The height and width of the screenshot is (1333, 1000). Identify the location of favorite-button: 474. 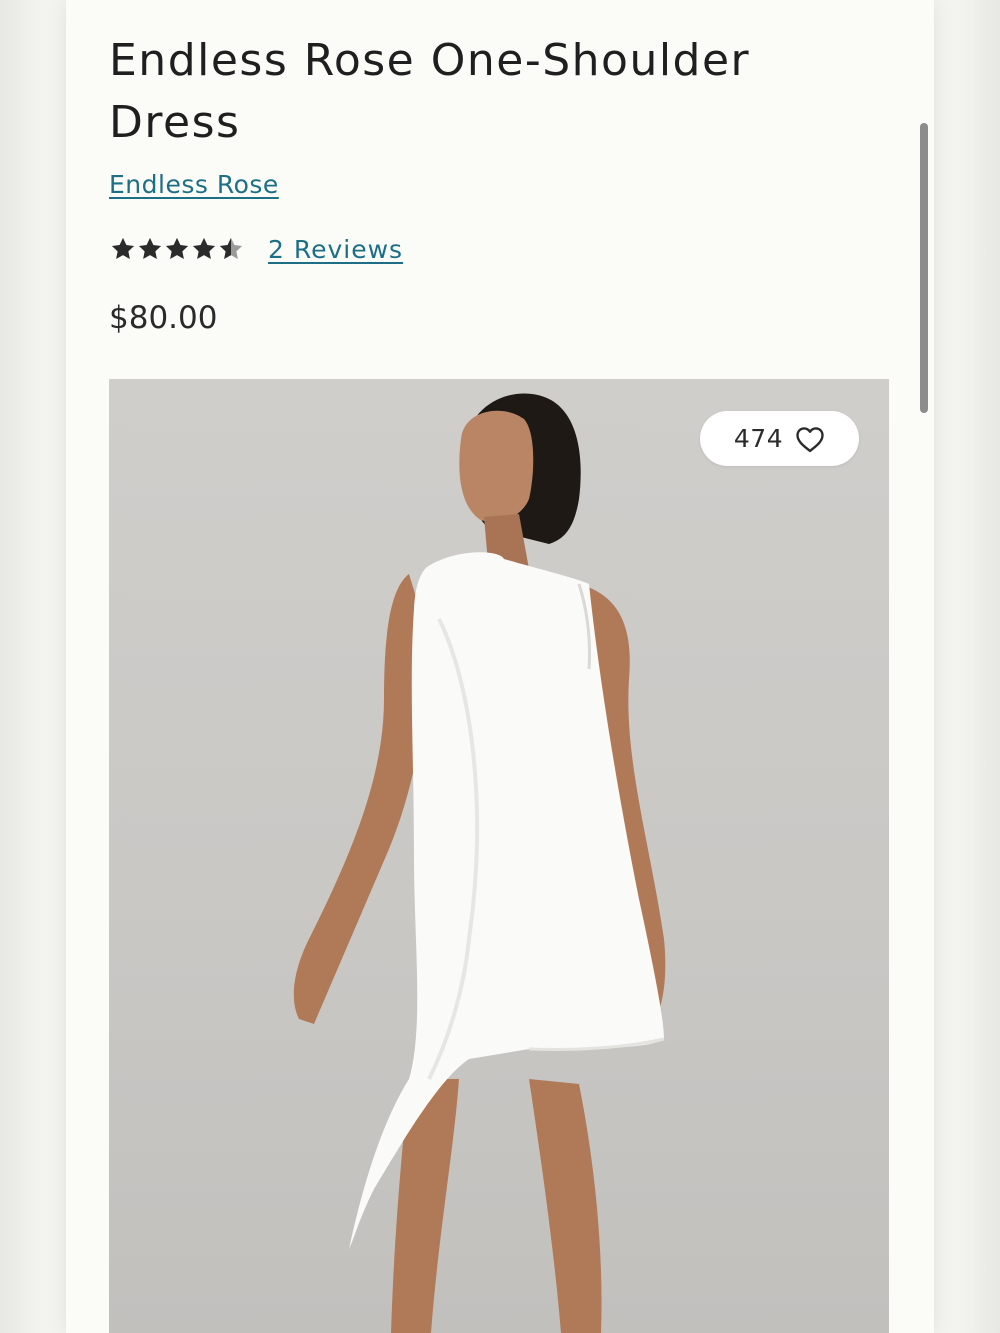
(779, 438).